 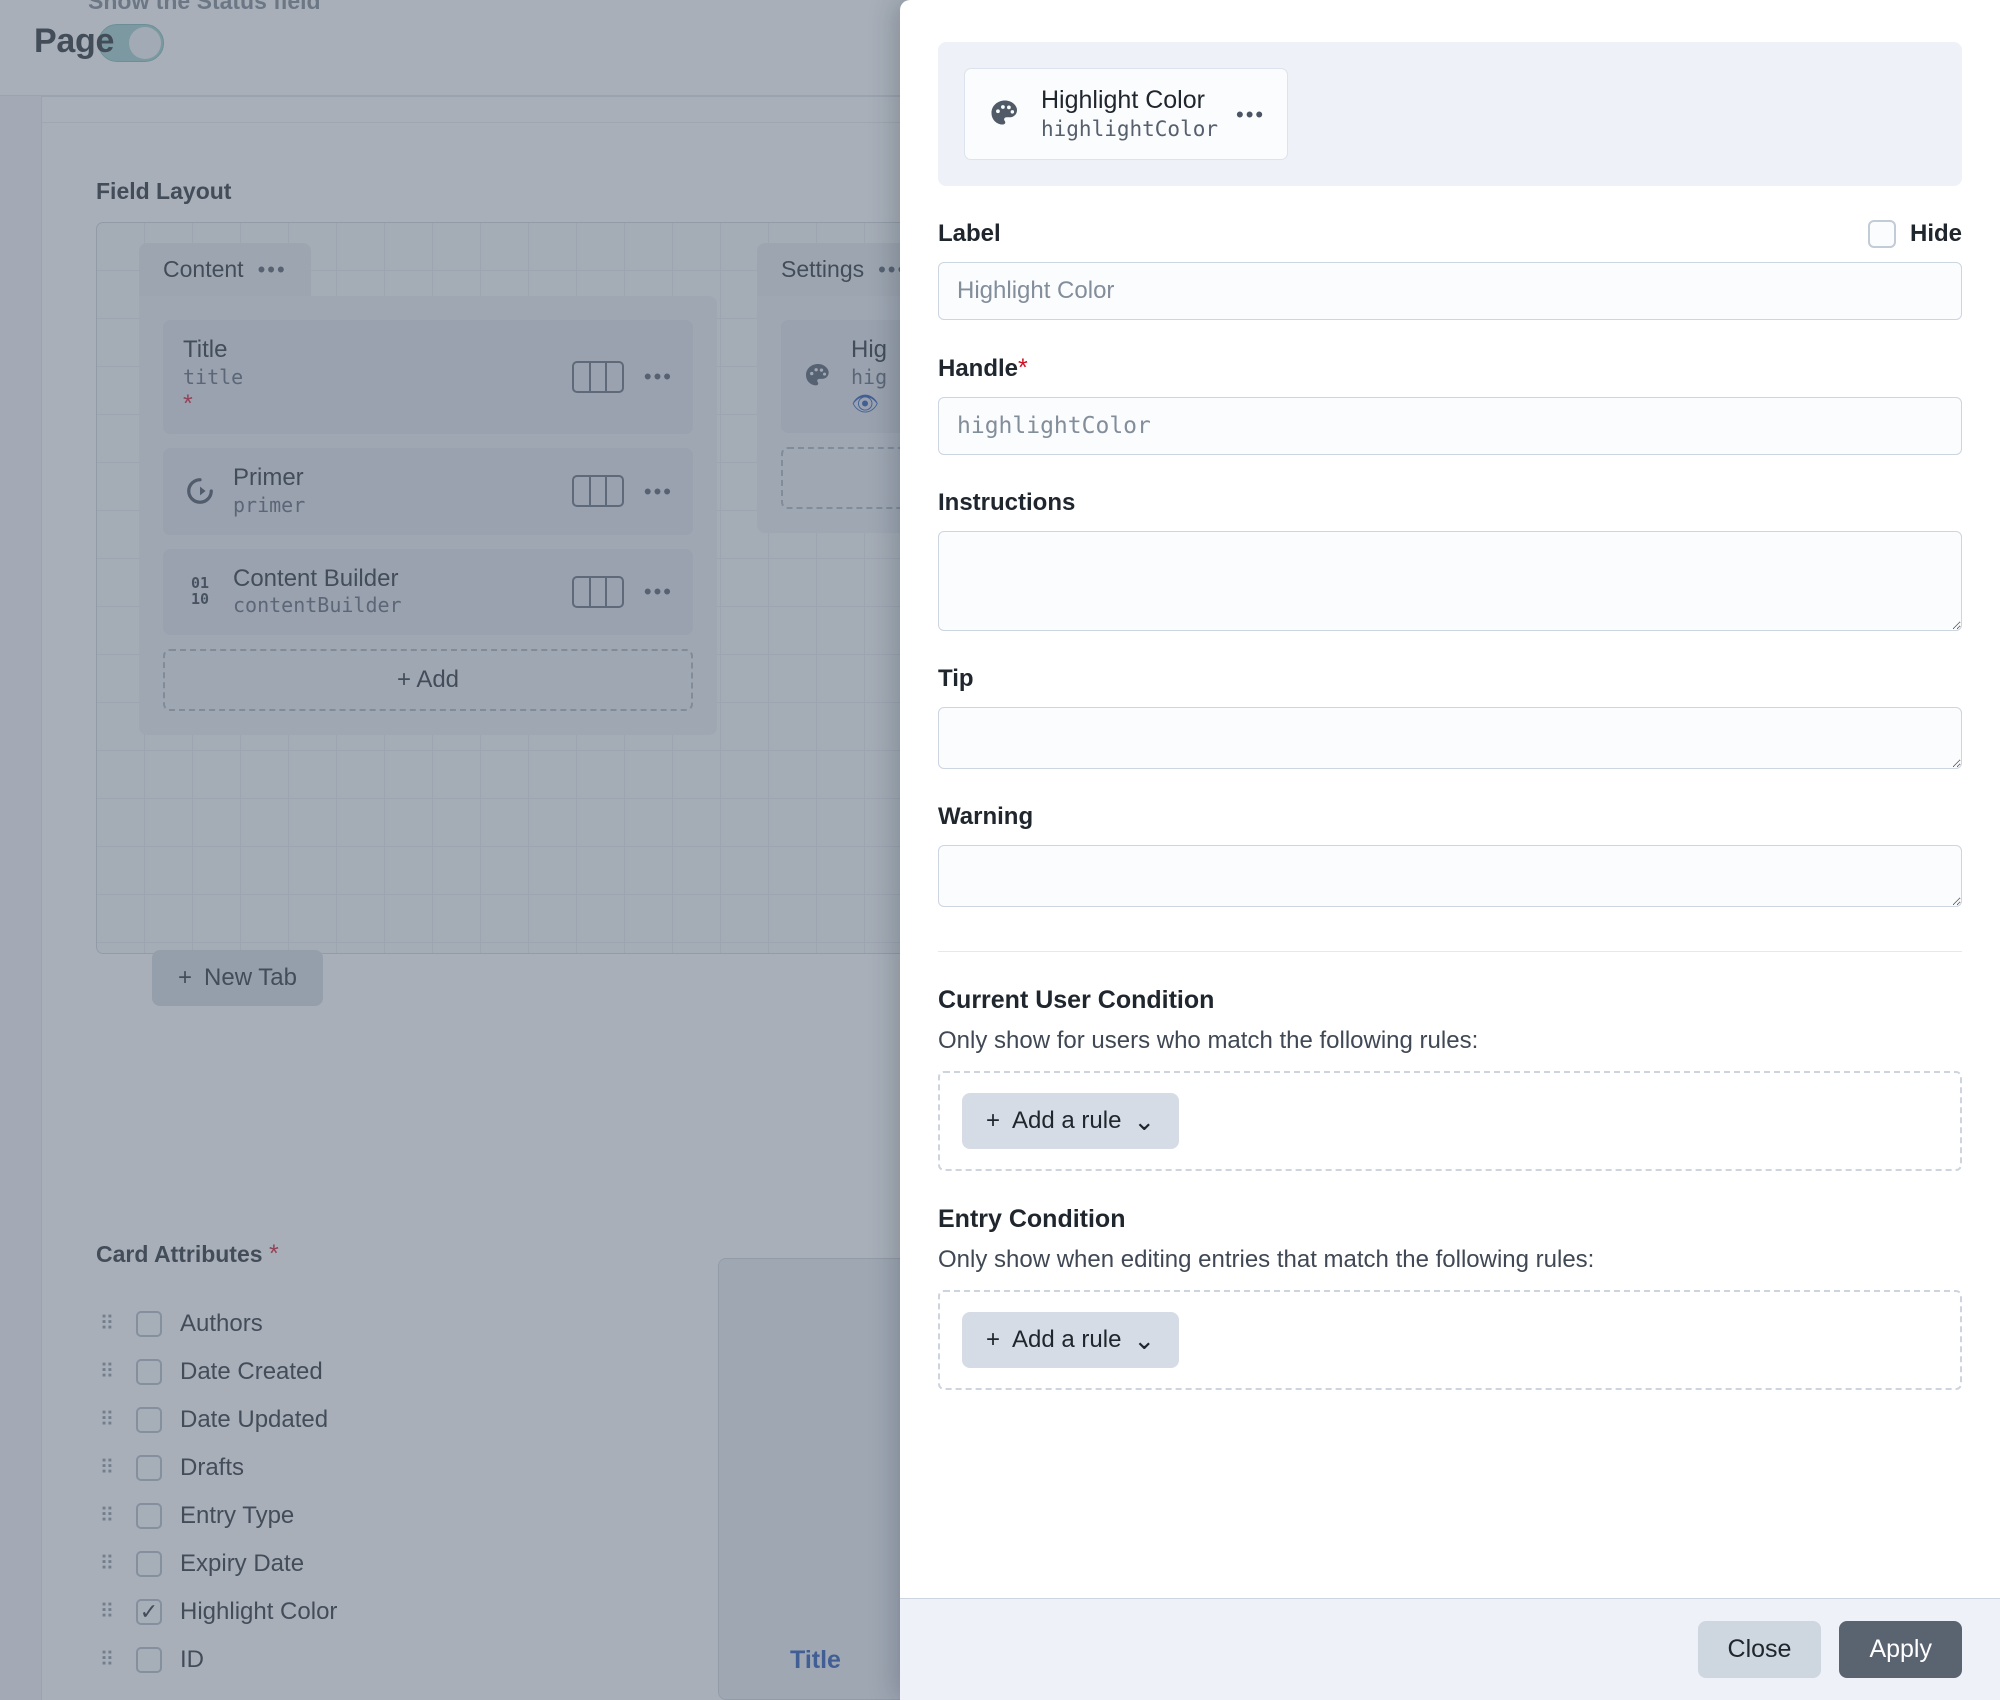 I want to click on add-rule-button-user: + Add a rule ⌄, so click(x=1071, y=1121).